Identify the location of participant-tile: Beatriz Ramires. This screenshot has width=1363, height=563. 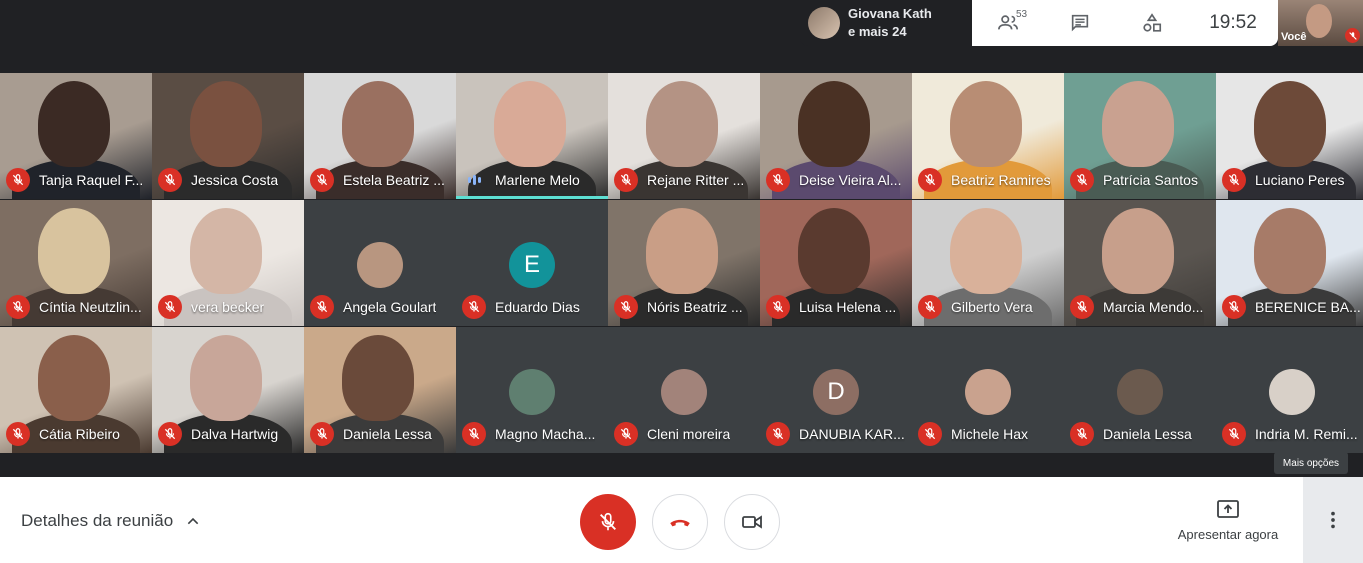
(988, 136).